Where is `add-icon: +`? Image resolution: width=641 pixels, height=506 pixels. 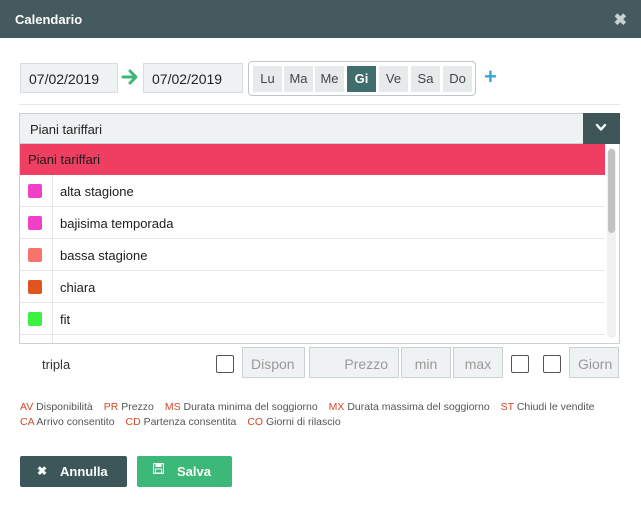
add-icon: + is located at coordinates (490, 77).